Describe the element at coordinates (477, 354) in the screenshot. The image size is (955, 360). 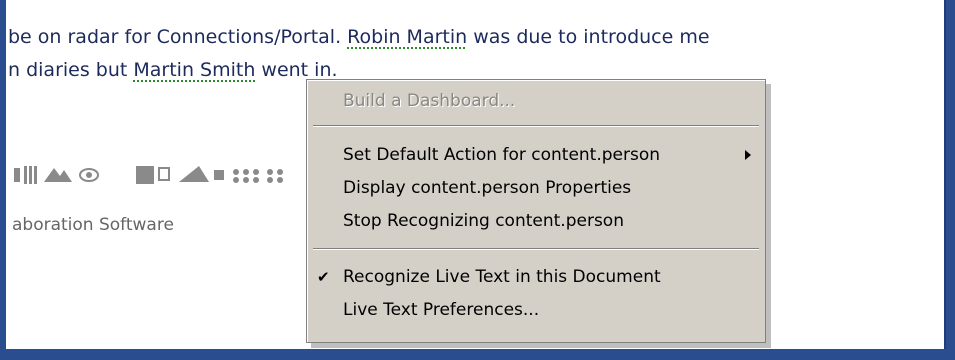
I see `window-frame-bottom` at that location.